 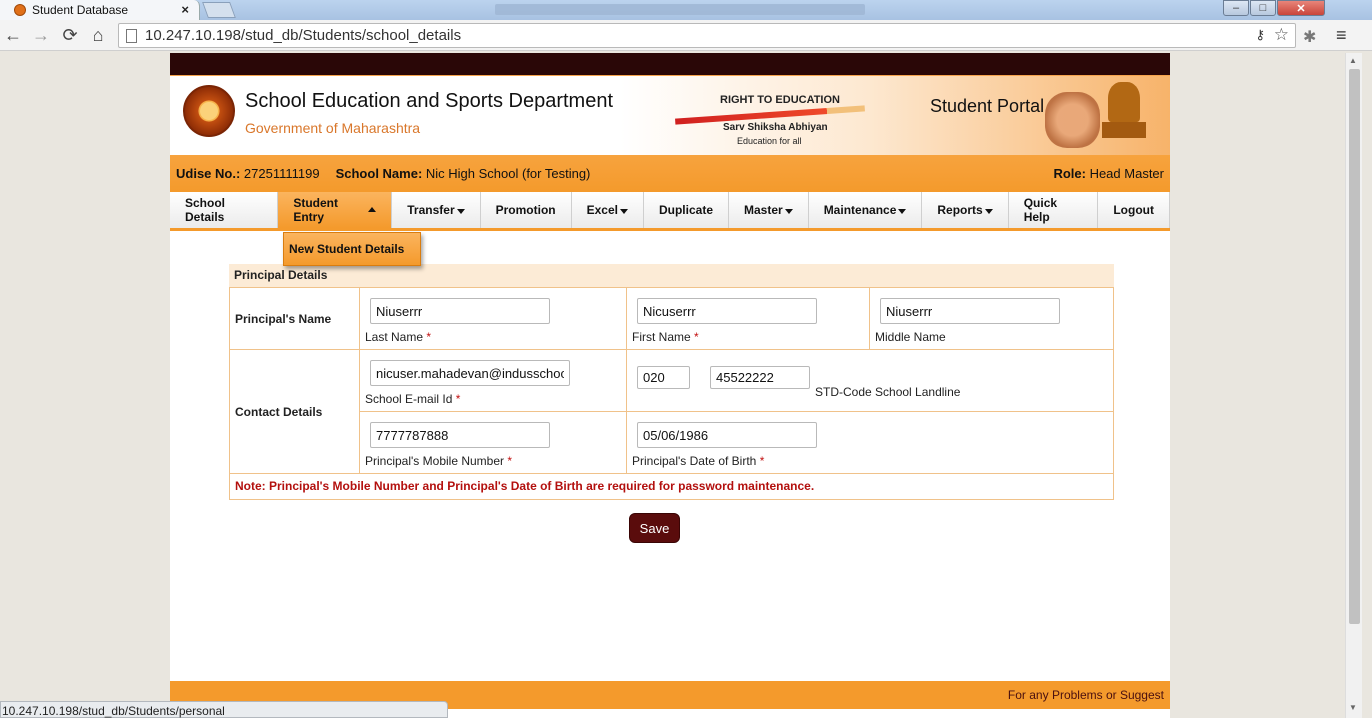 What do you see at coordinates (98, 35) in the screenshot?
I see `home-icon: ⌂` at bounding box center [98, 35].